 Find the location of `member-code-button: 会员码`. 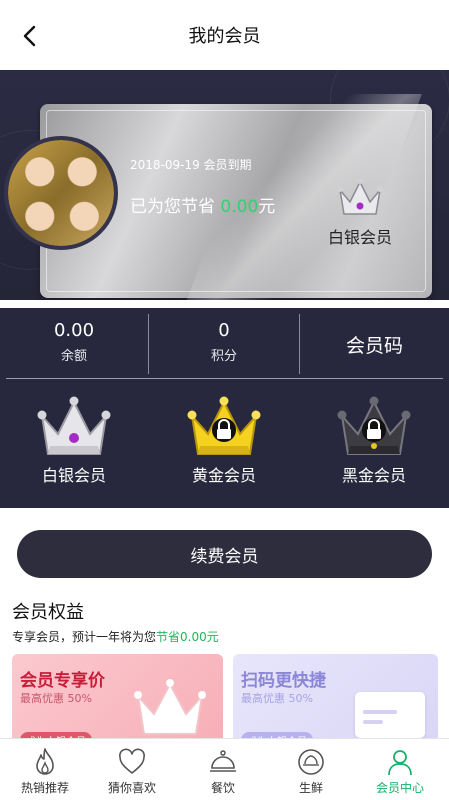

member-code-button: 会员码 is located at coordinates (374, 344).